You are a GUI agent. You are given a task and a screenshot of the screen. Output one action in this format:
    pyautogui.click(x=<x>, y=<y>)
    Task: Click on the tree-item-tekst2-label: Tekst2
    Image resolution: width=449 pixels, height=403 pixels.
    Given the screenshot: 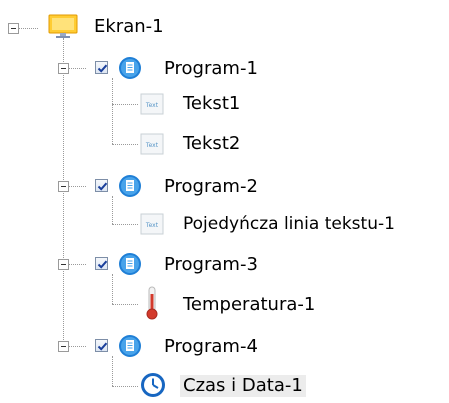 What is the action you would take?
    pyautogui.click(x=211, y=144)
    